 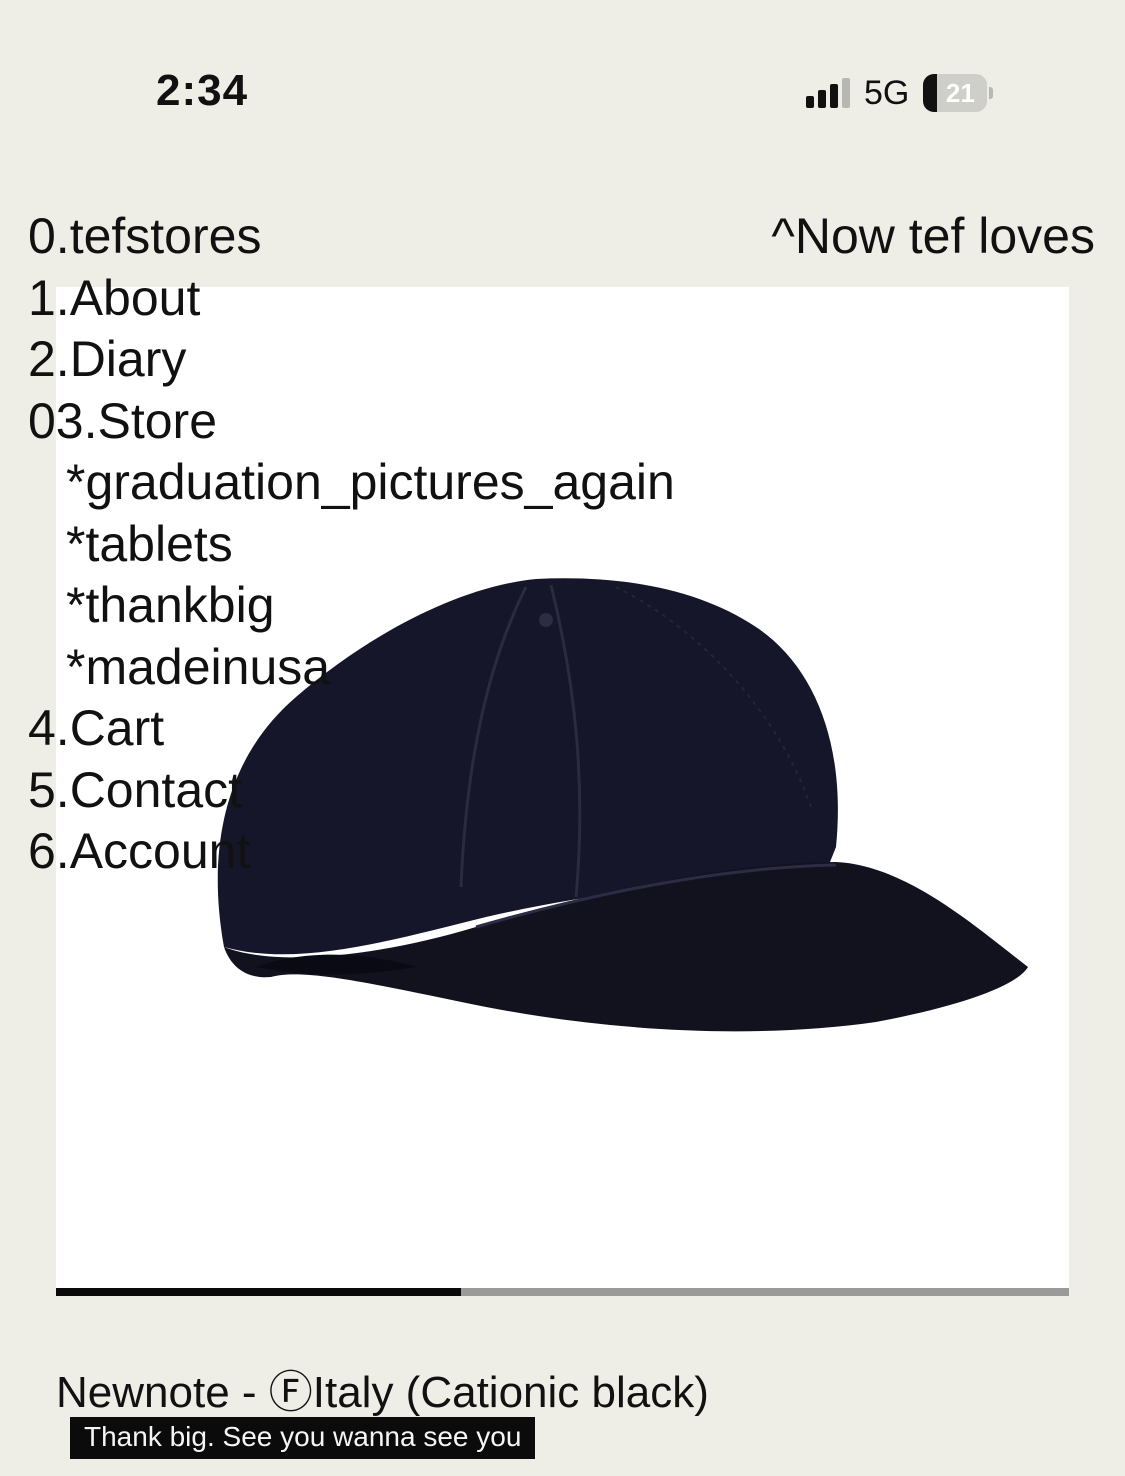 I want to click on nav-subitem-madeinusa: *madeinusa, so click(x=351, y=668).